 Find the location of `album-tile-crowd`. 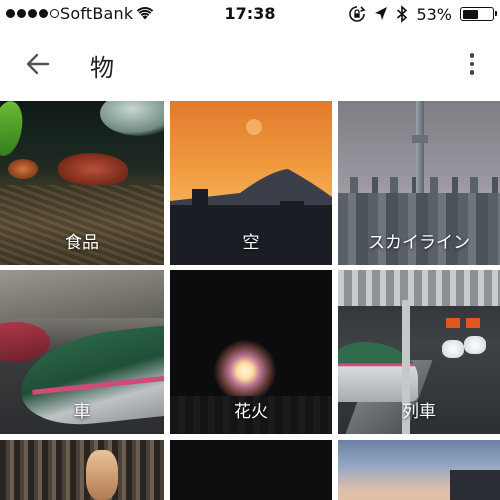

album-tile-crowd is located at coordinates (82, 470).